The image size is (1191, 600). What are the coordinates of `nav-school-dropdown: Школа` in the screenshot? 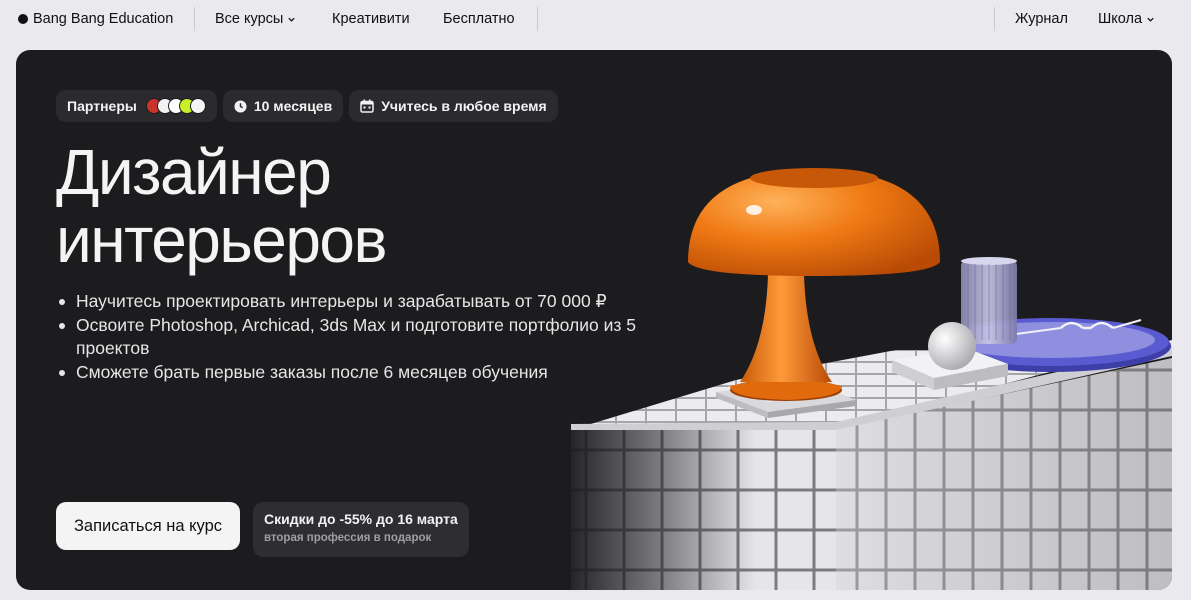 It's located at (1126, 19).